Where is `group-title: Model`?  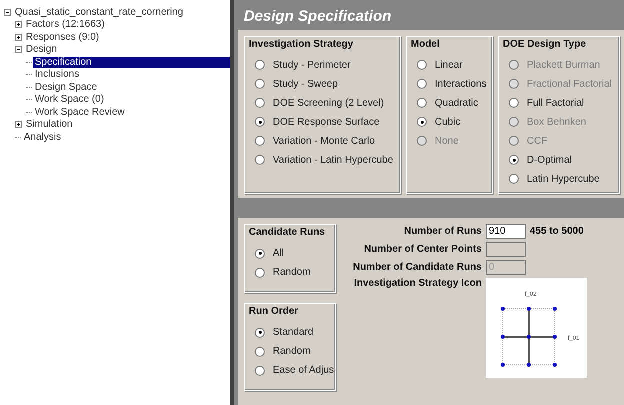 group-title: Model is located at coordinates (426, 44).